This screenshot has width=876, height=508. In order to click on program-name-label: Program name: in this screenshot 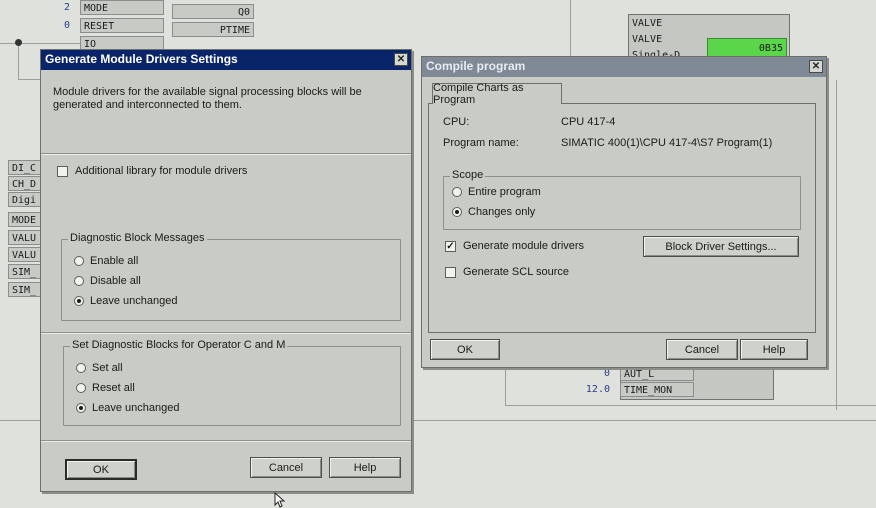, I will do `click(481, 143)`.